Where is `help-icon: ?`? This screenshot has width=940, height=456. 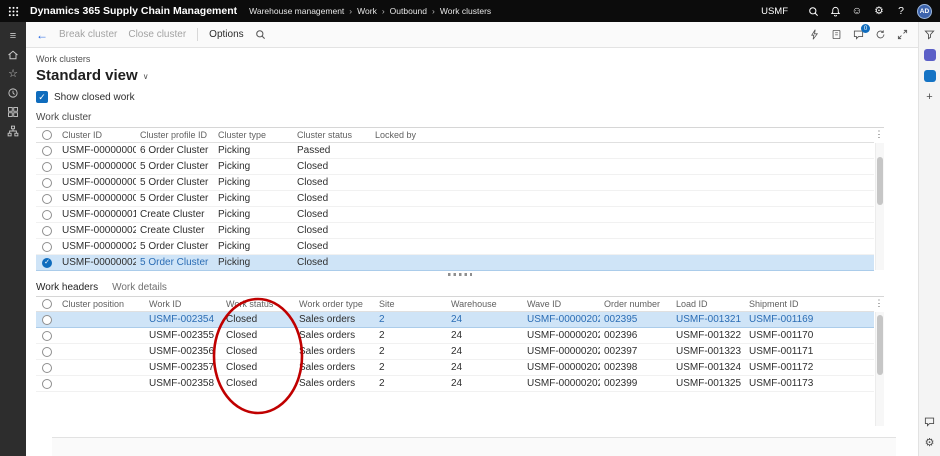 help-icon: ? is located at coordinates (901, 11).